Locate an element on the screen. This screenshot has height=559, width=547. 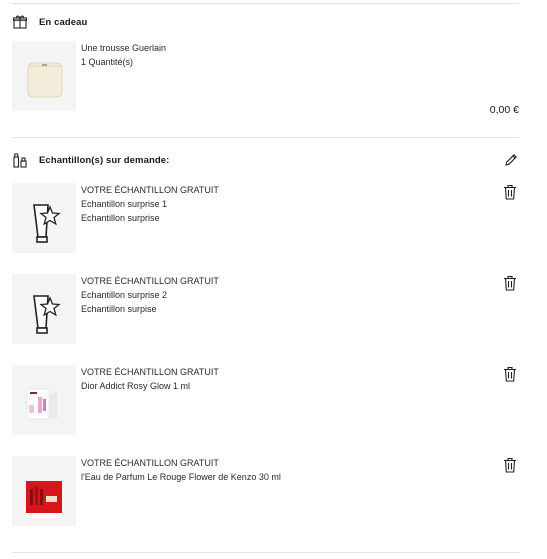
sample-2-header: VOTRE ÉCHANTILLON GRATUIT is located at coordinates (150, 281).